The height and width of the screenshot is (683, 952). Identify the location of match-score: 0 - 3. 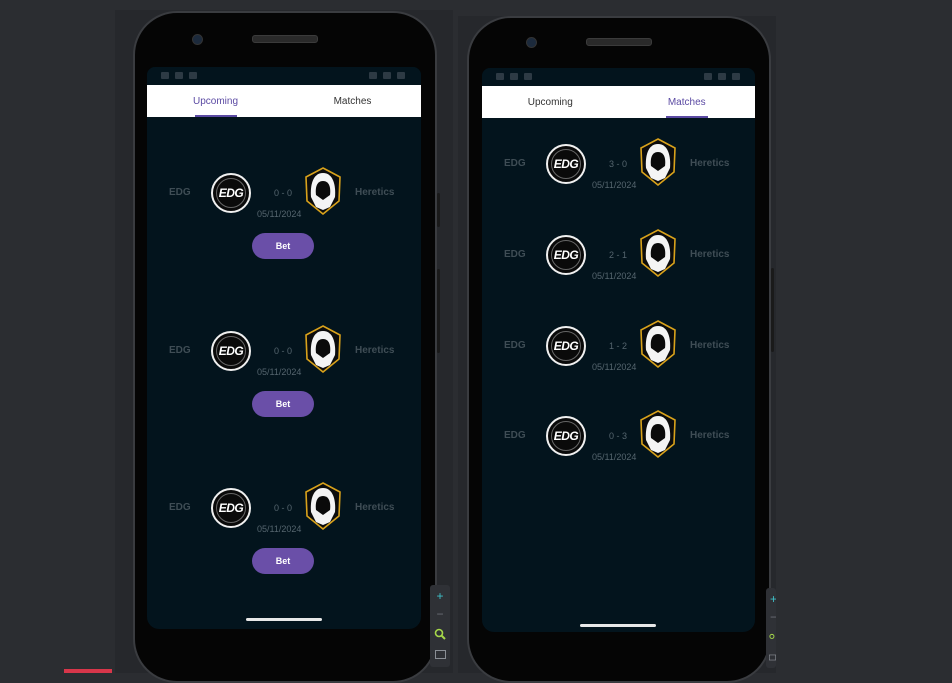
(618, 436).